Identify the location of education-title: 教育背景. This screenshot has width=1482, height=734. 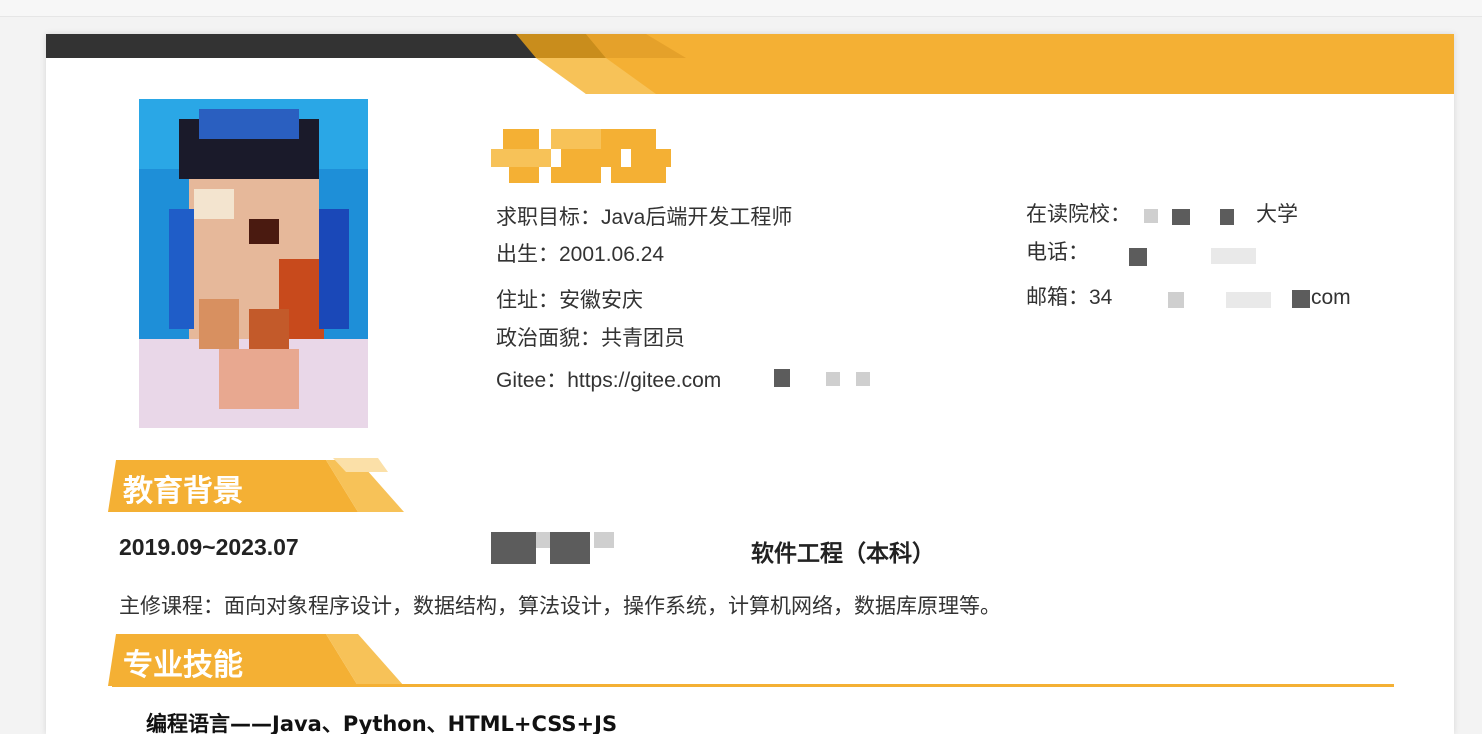
(183, 491).